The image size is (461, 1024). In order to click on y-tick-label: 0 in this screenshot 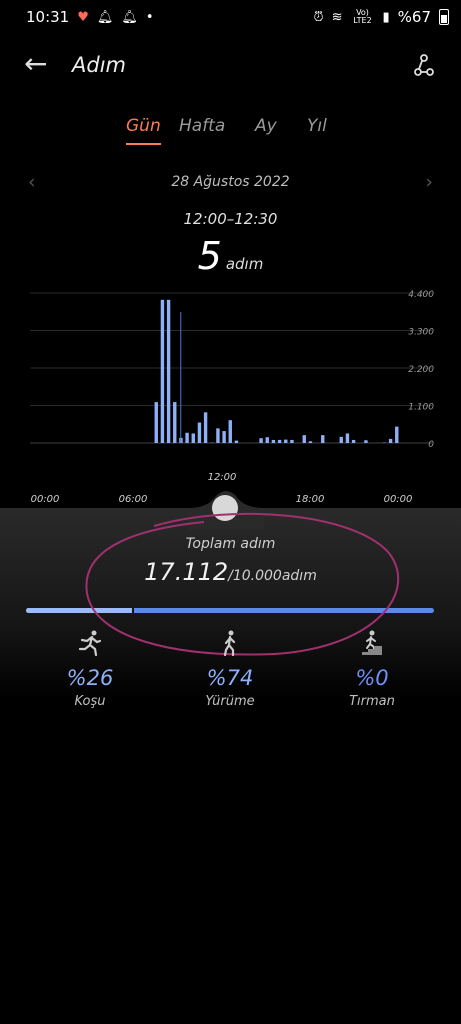, I will do `click(431, 445)`.